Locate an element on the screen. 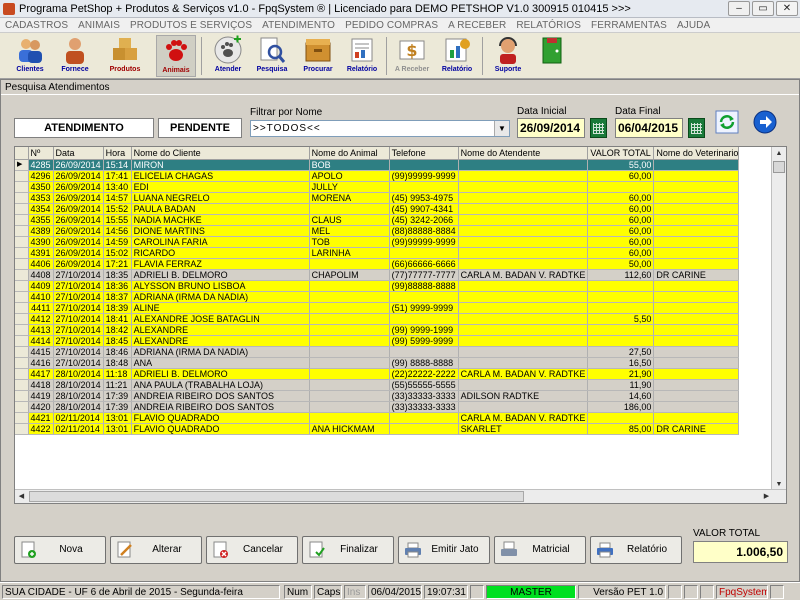  horizontal-scrollbar: ◀ ▶ is located at coordinates (400, 496).